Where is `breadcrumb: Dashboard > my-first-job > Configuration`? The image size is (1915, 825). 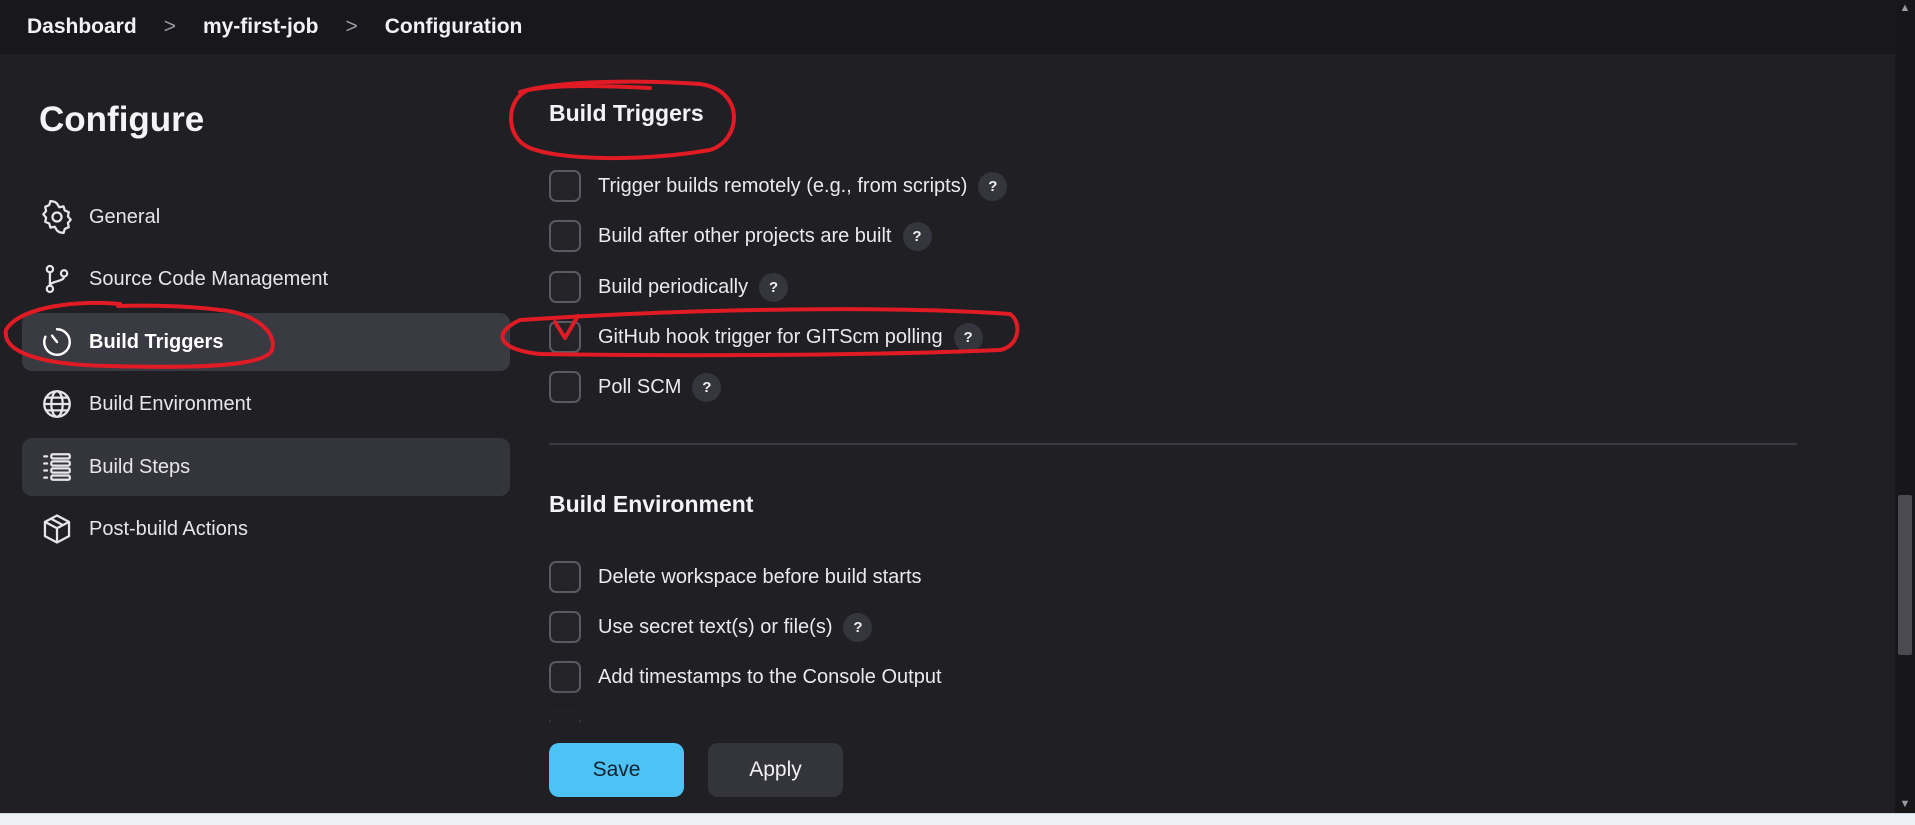 breadcrumb: Dashboard > my-first-job > Configuration is located at coordinates (947, 27).